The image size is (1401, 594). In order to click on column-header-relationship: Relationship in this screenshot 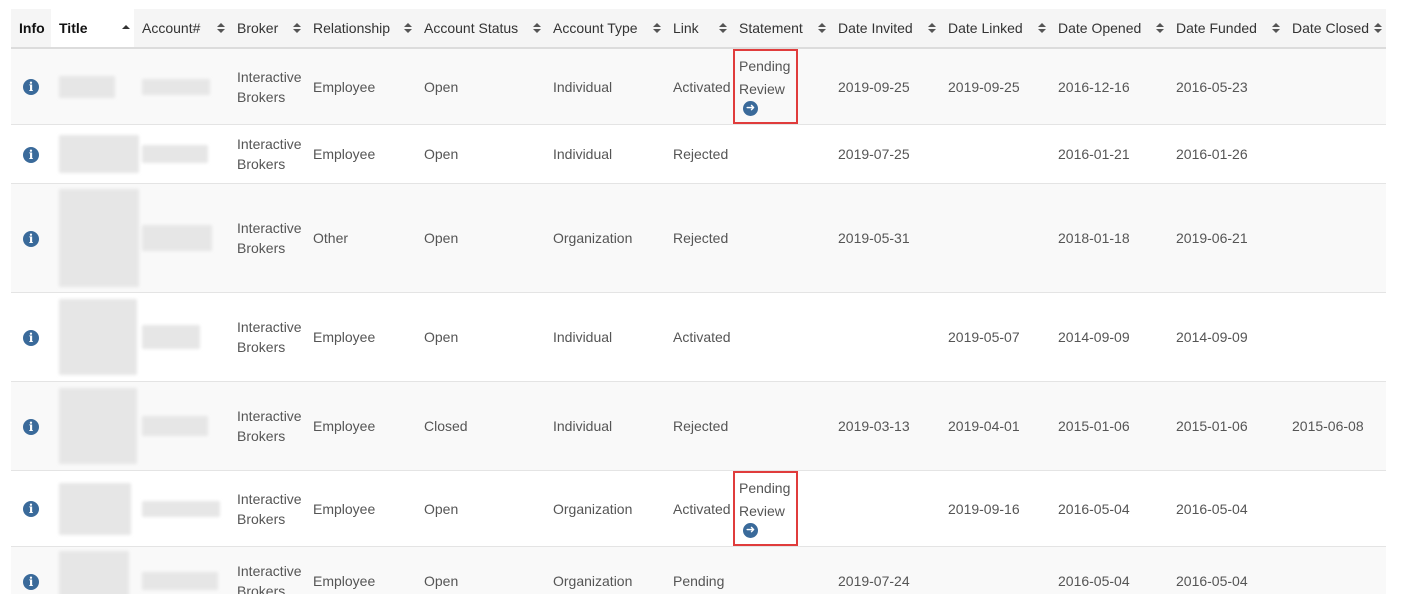, I will do `click(360, 29)`.